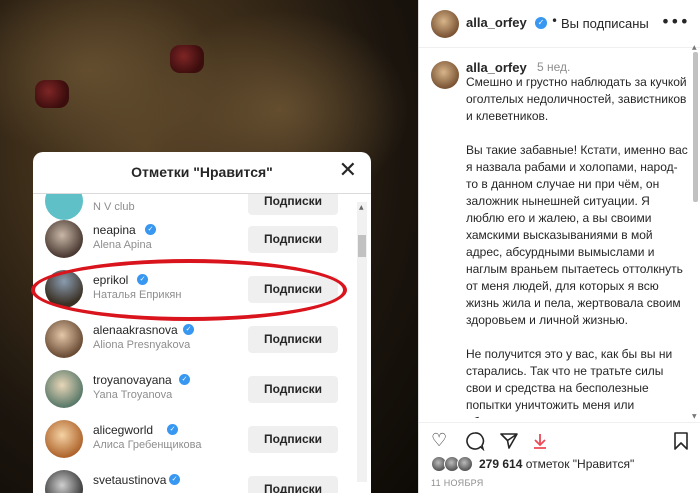 The height and width of the screenshot is (493, 700). What do you see at coordinates (142, 345) in the screenshot?
I see `user-fullname: Aliona Presnyakova` at bounding box center [142, 345].